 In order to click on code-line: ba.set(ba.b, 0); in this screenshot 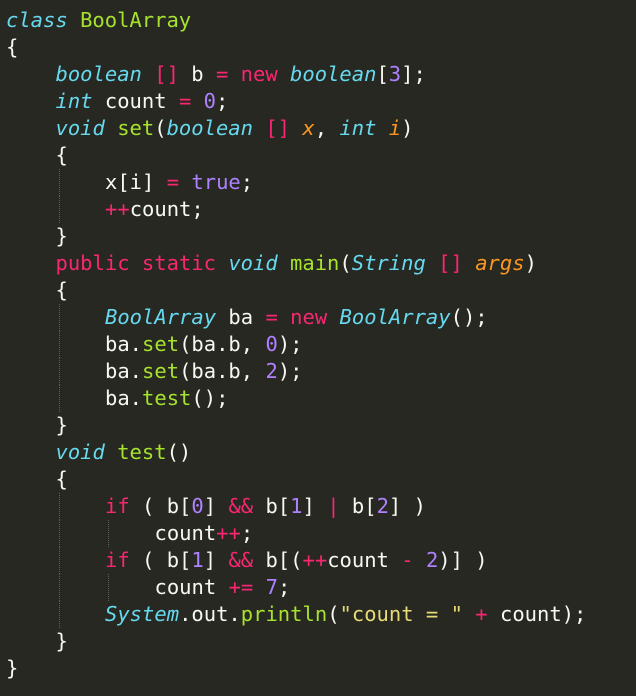, I will do `click(321, 344)`.